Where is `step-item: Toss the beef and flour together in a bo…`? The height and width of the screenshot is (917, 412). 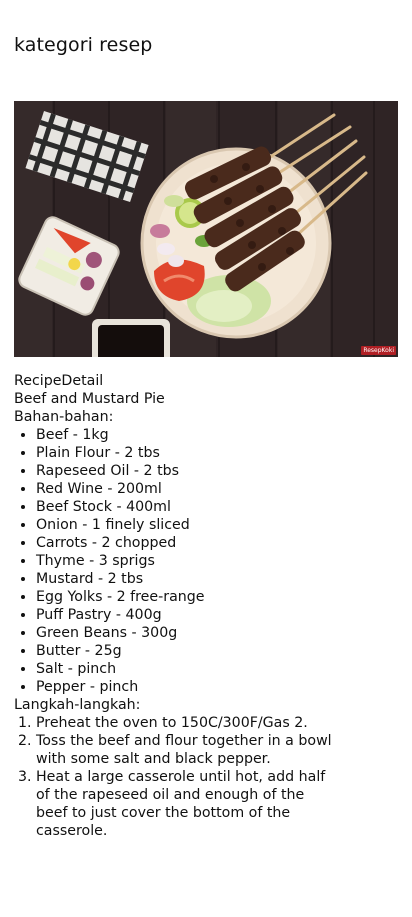
step-item: Toss the beef and flour together in a bo… is located at coordinates (217, 750).